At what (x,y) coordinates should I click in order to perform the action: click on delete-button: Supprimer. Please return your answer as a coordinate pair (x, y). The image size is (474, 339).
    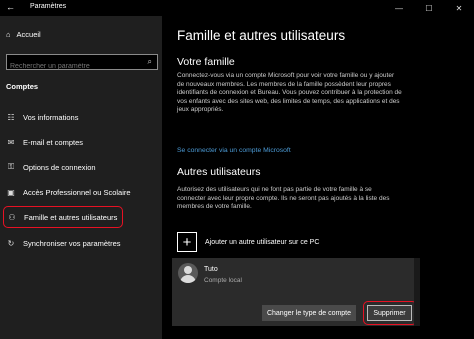
    Looking at the image, I should click on (389, 313).